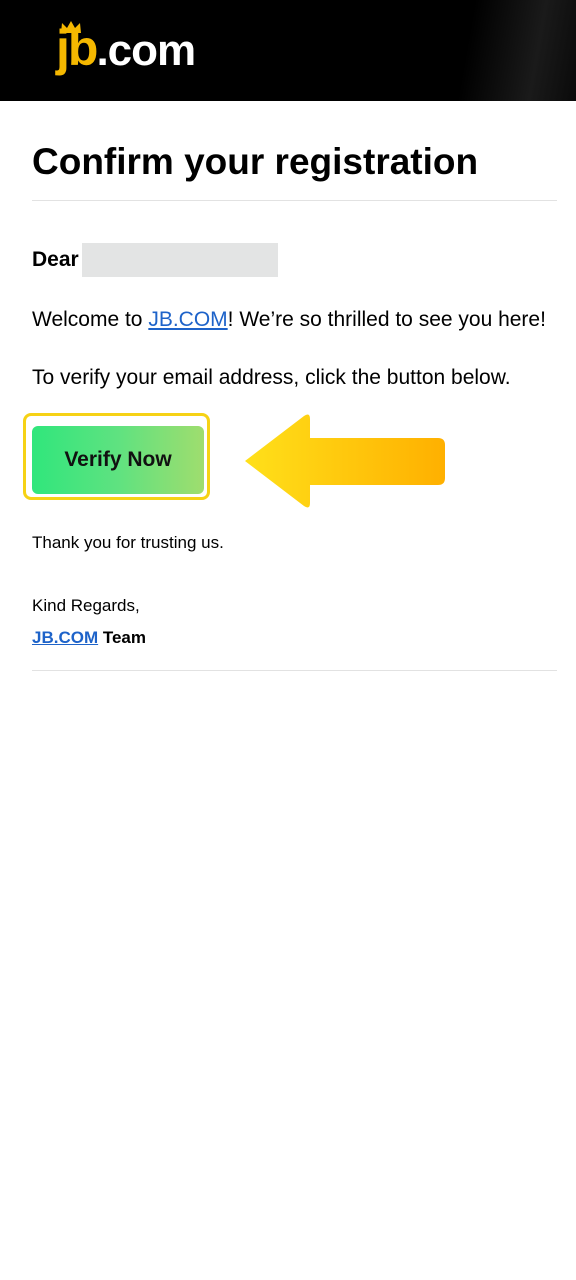  I want to click on regards-text: Kind Regards,, so click(86, 605).